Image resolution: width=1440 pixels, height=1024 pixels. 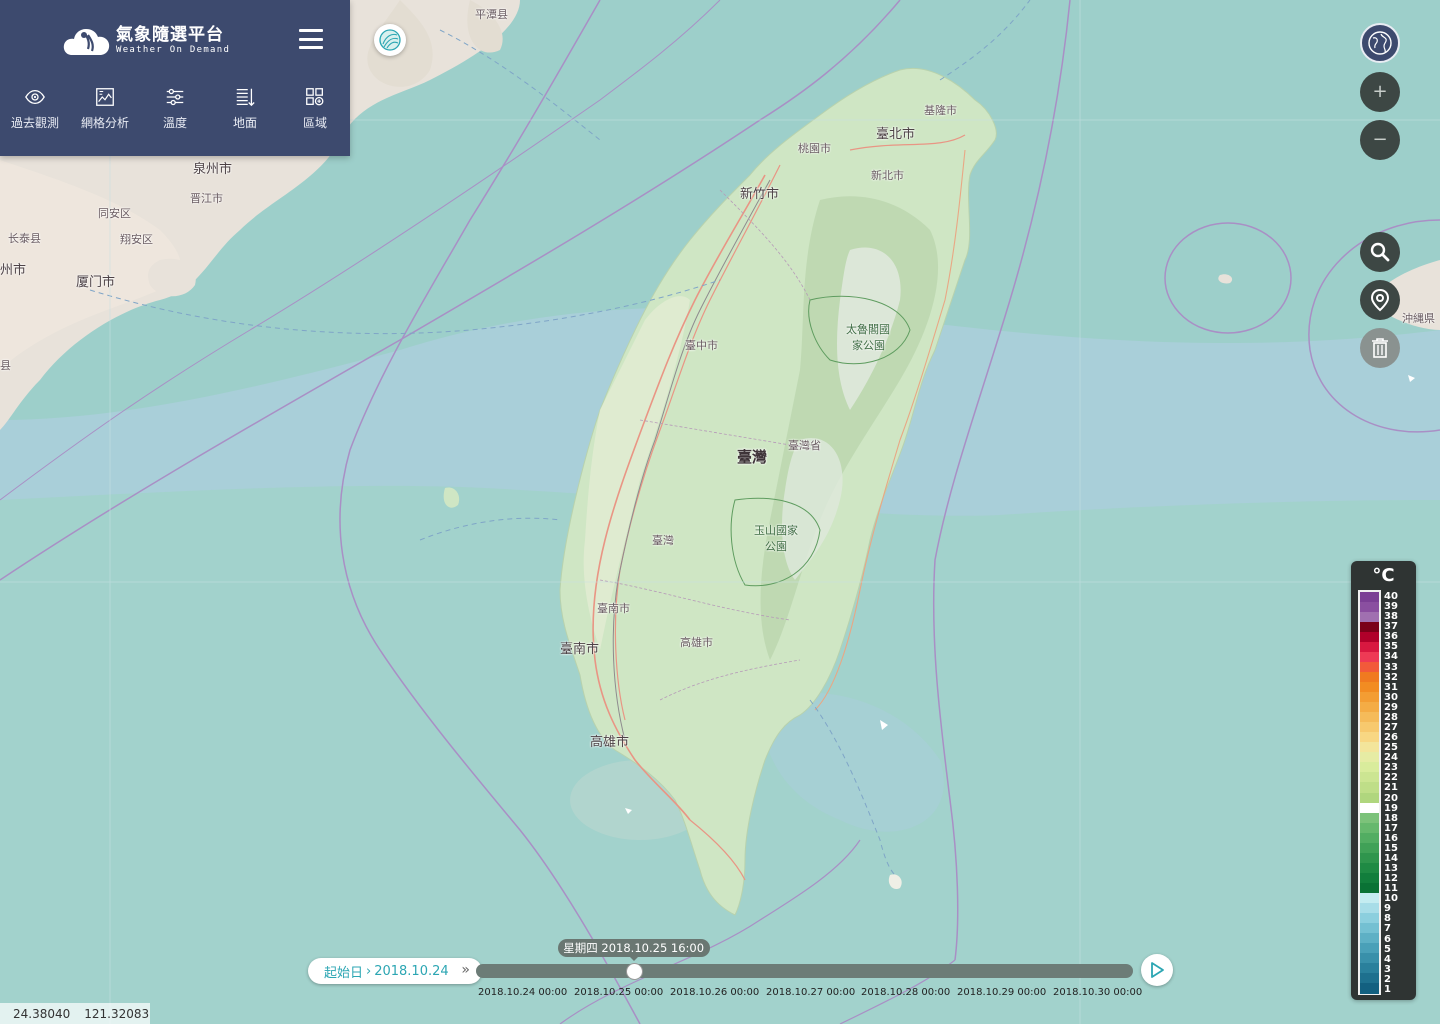 I want to click on latitude-value: 24.38040, so click(x=42, y=1013).